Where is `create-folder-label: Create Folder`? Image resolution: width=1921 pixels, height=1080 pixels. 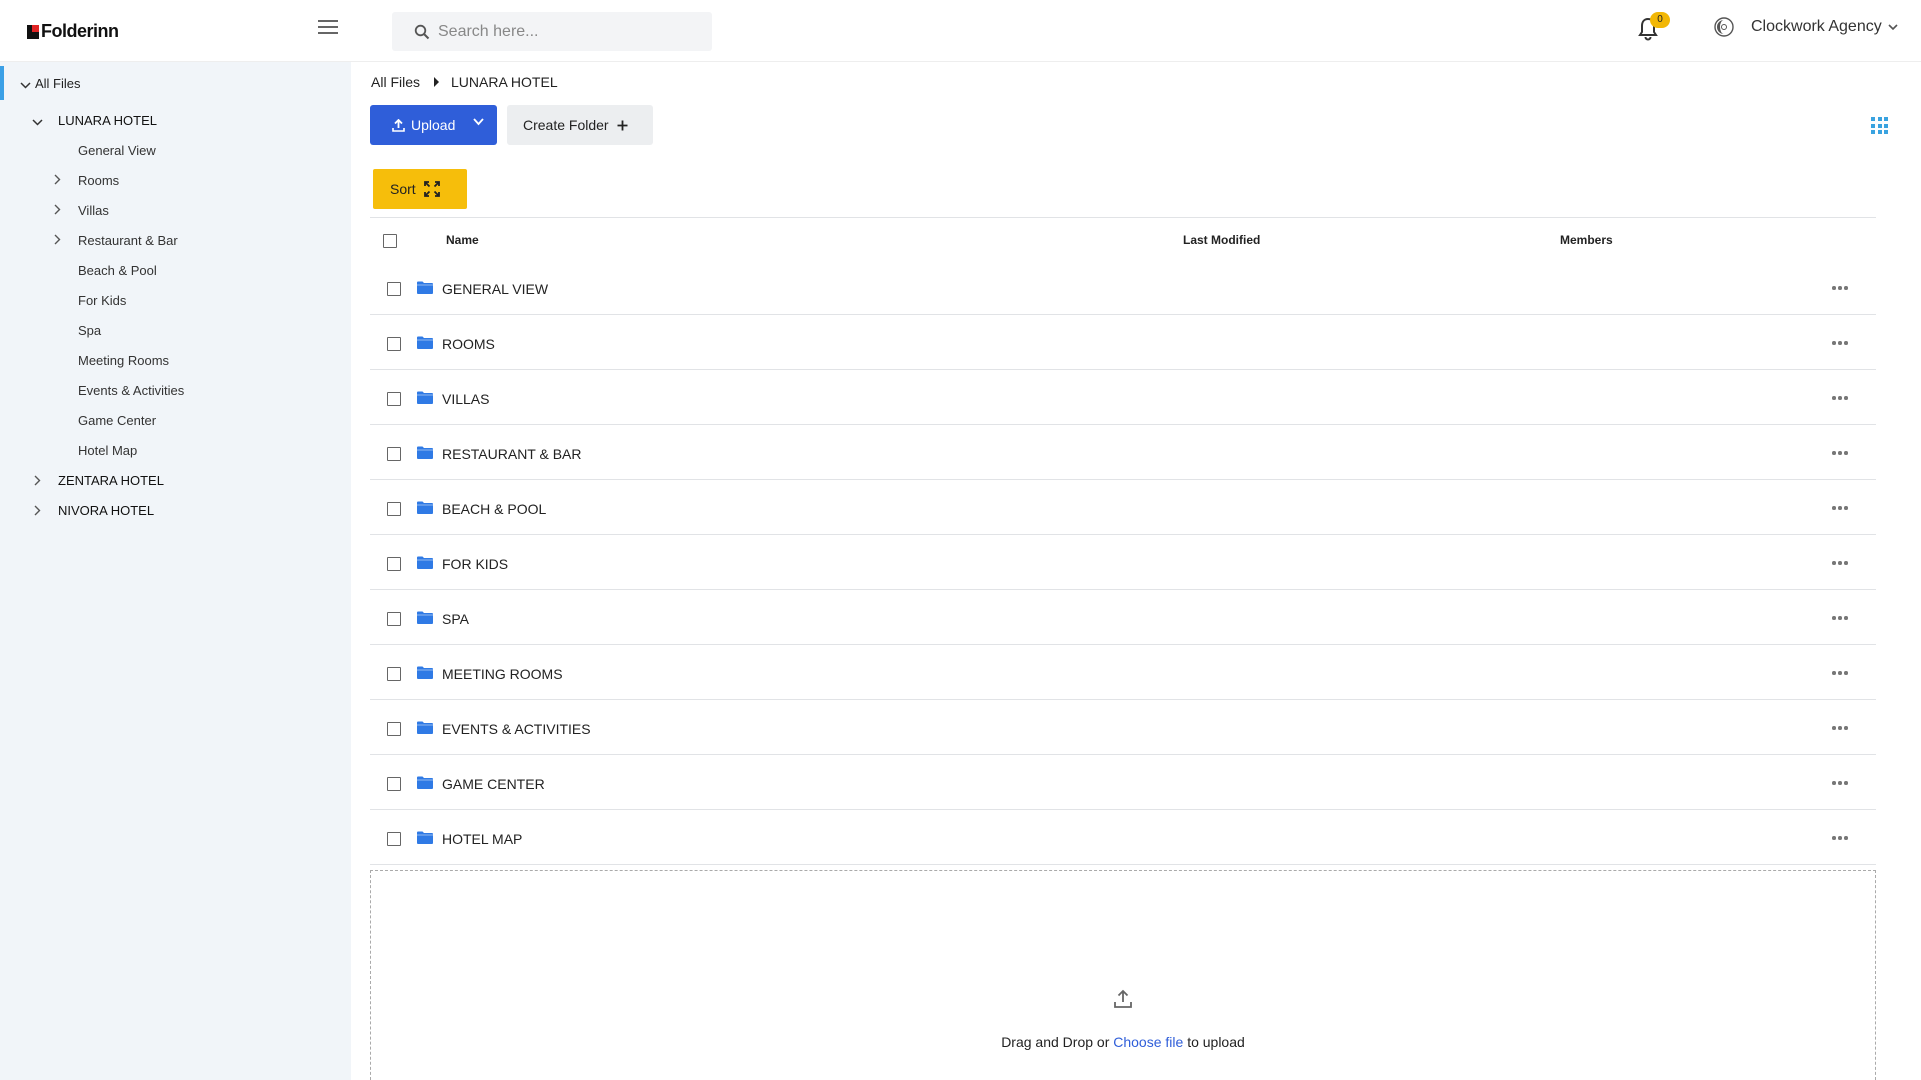 create-folder-label: Create Folder is located at coordinates (566, 125).